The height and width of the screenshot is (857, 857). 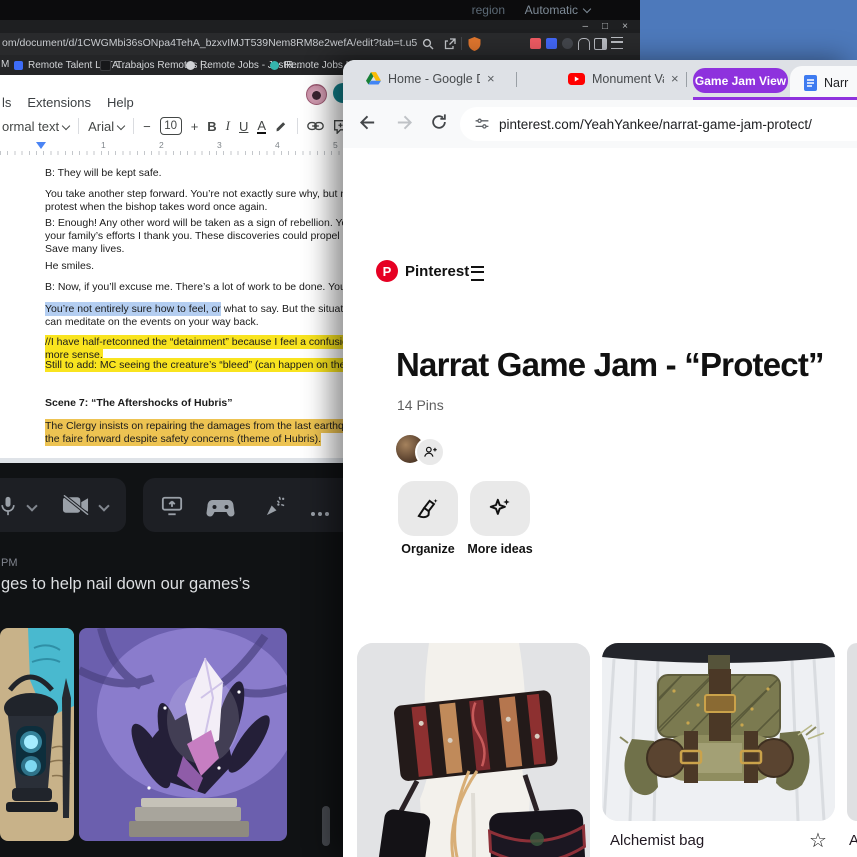 I want to click on ruler-mark: 1, so click(x=103, y=145).